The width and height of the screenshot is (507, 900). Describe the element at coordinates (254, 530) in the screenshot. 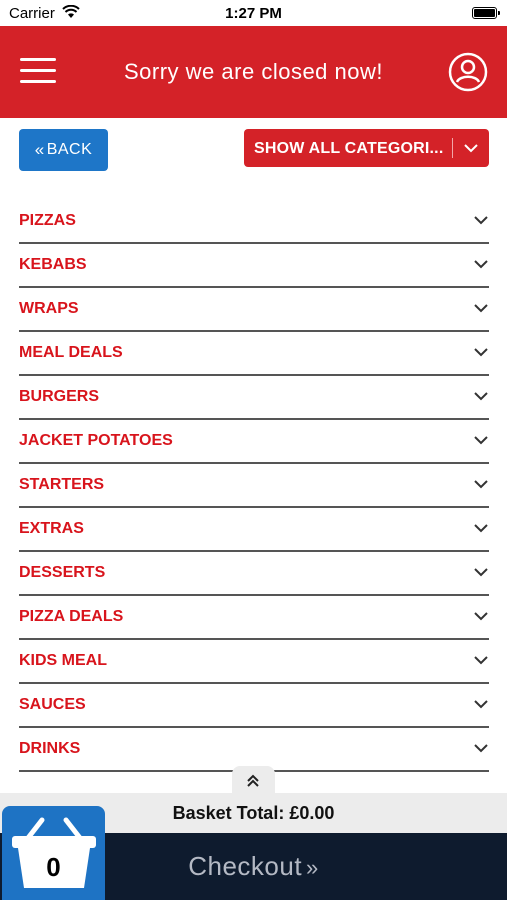

I see `category-row: EXTRAS` at that location.